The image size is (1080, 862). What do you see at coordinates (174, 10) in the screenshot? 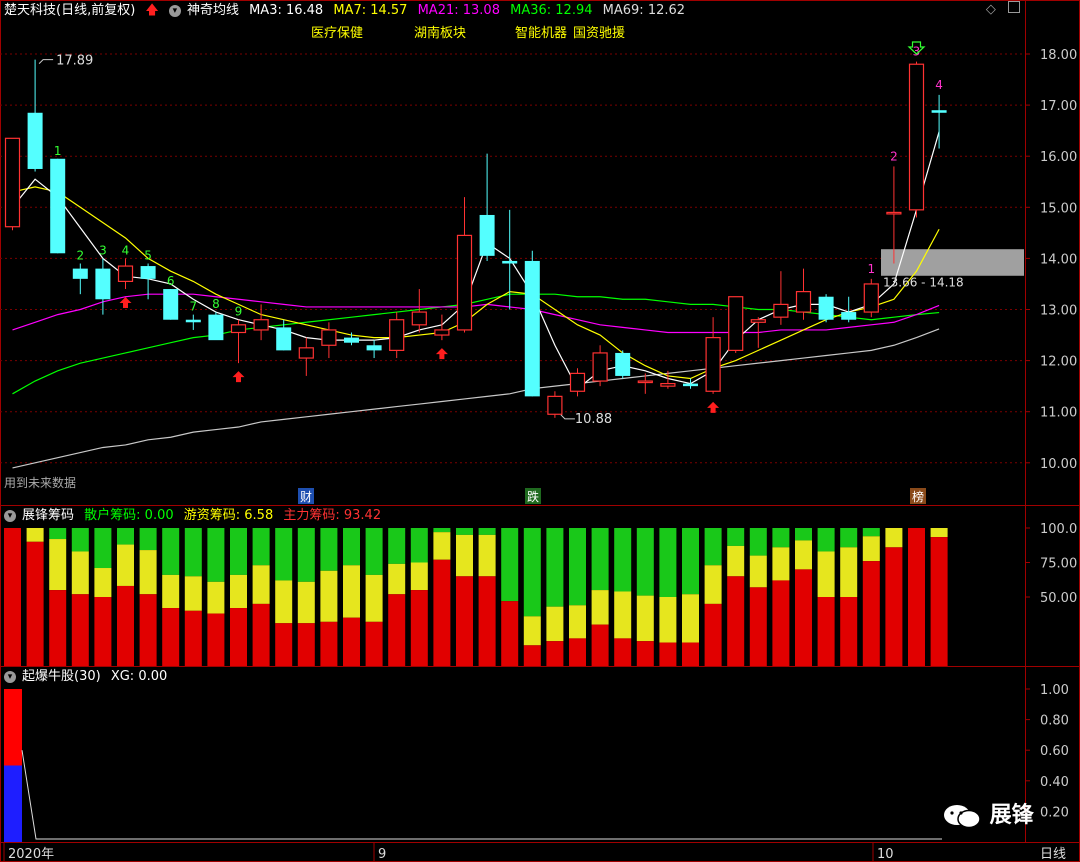
I see `settings-icon: ▾` at bounding box center [174, 10].